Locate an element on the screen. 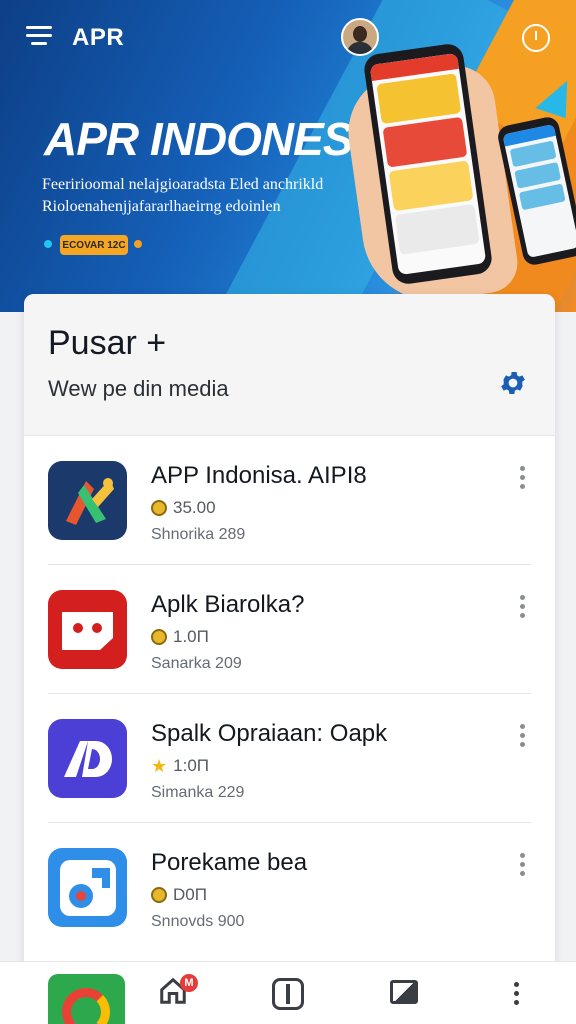 This screenshot has width=576, height=1024. app-icon-biarolka is located at coordinates (87, 629).